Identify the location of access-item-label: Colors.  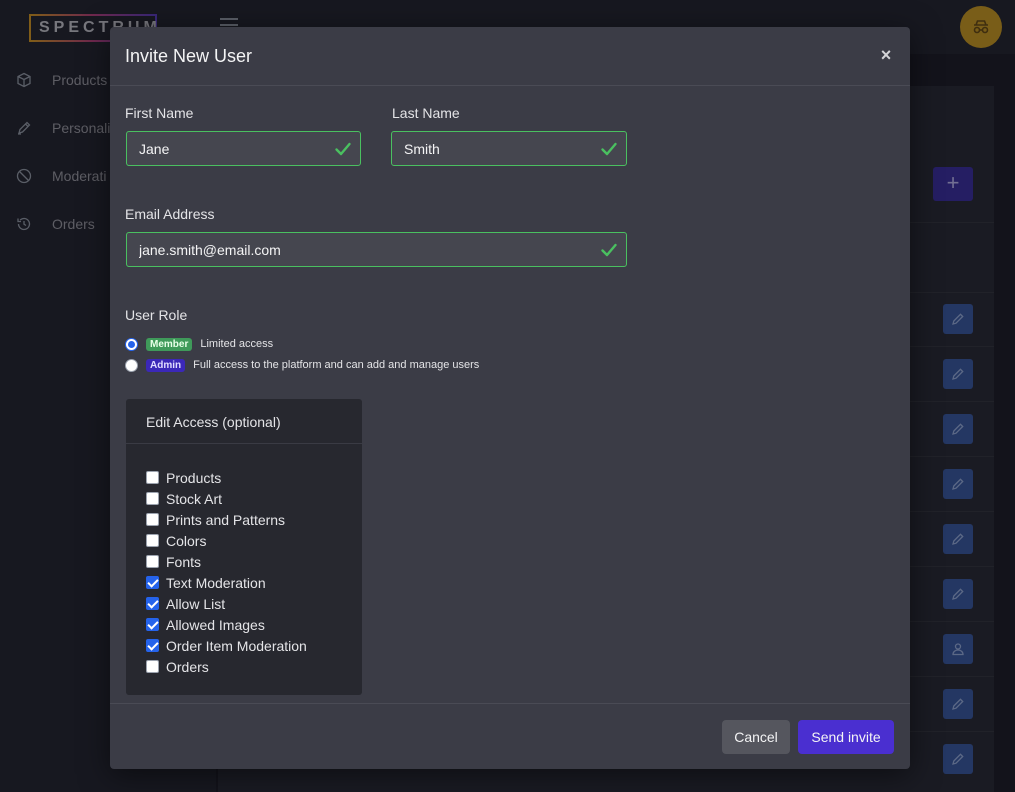
(186, 540).